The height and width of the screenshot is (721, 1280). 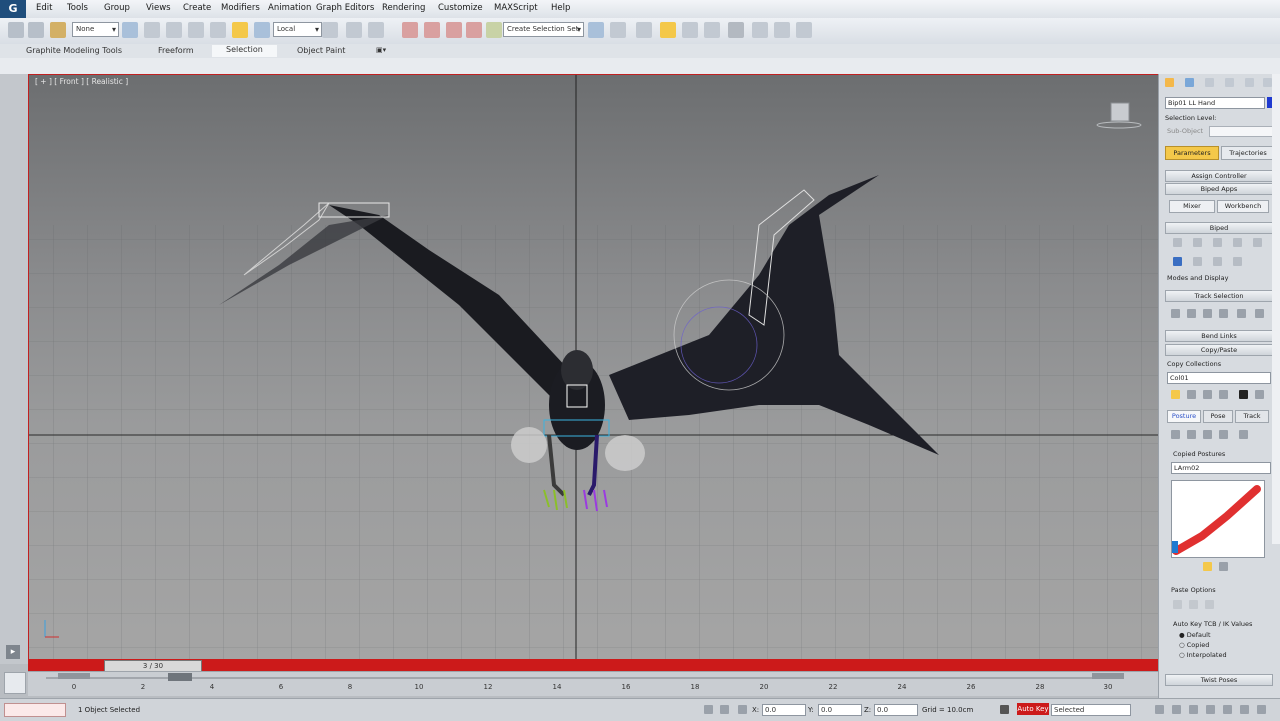 What do you see at coordinates (77, 8) in the screenshot?
I see `menu-tools: Tools` at bounding box center [77, 8].